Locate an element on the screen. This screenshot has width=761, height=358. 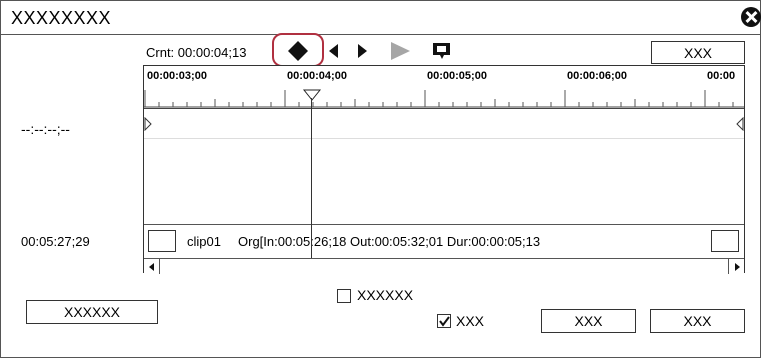
clip-thumbnail-end is located at coordinates (725, 241).